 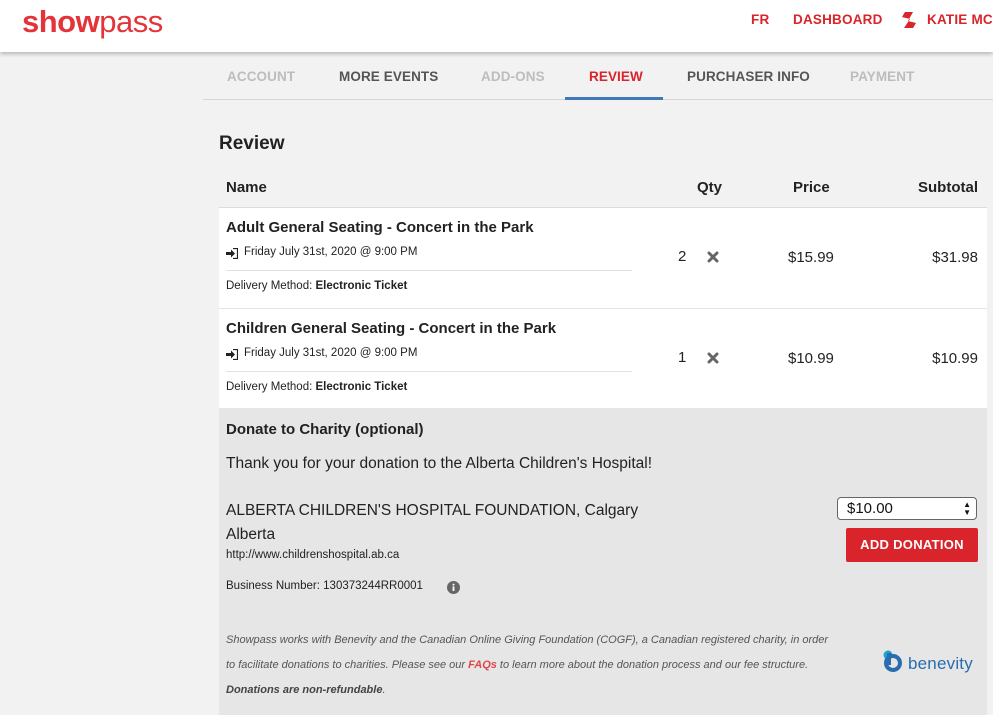 I want to click on donation-amount-value: $10.00, so click(x=870, y=508).